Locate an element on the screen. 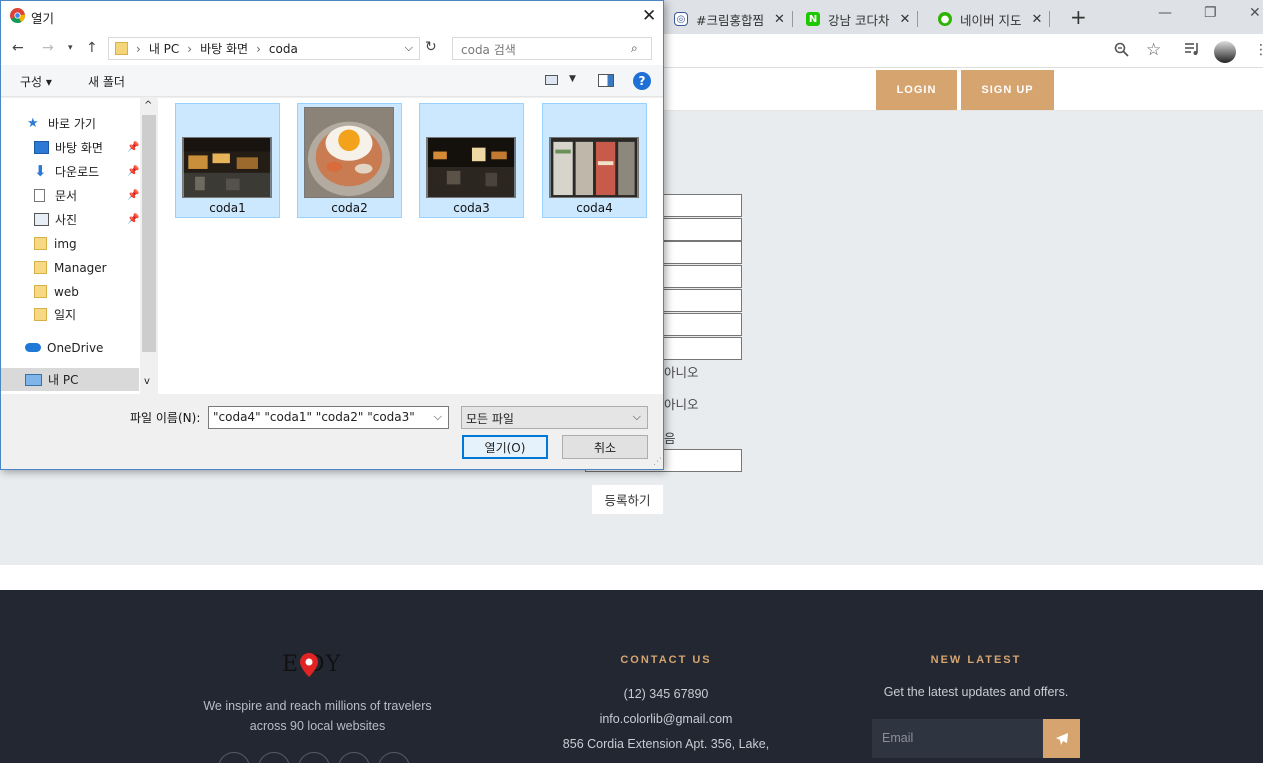  nav-folder-journal: 일지 is located at coordinates (70, 314).